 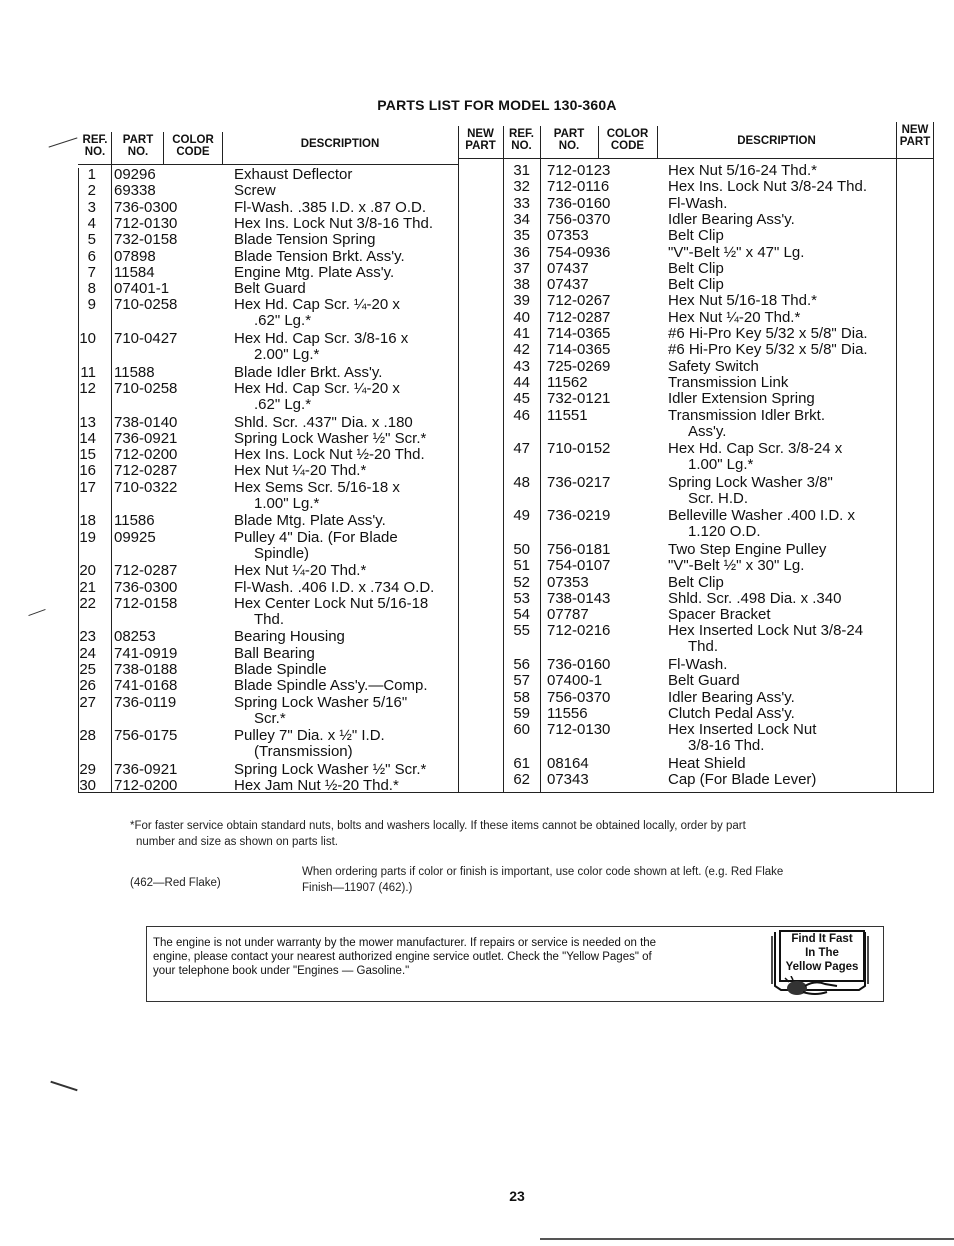 What do you see at coordinates (135, 174) in the screenshot?
I see `part-number: 09296` at bounding box center [135, 174].